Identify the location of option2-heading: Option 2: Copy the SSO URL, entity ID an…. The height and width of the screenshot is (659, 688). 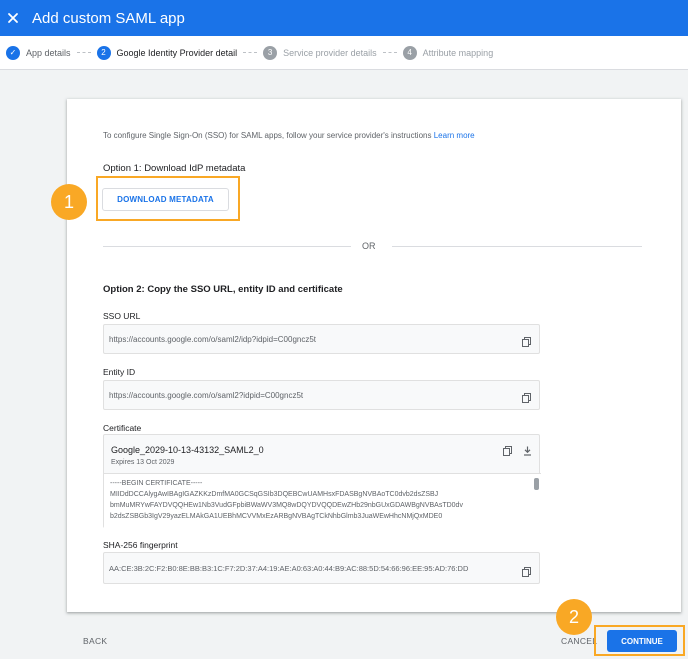
(223, 289).